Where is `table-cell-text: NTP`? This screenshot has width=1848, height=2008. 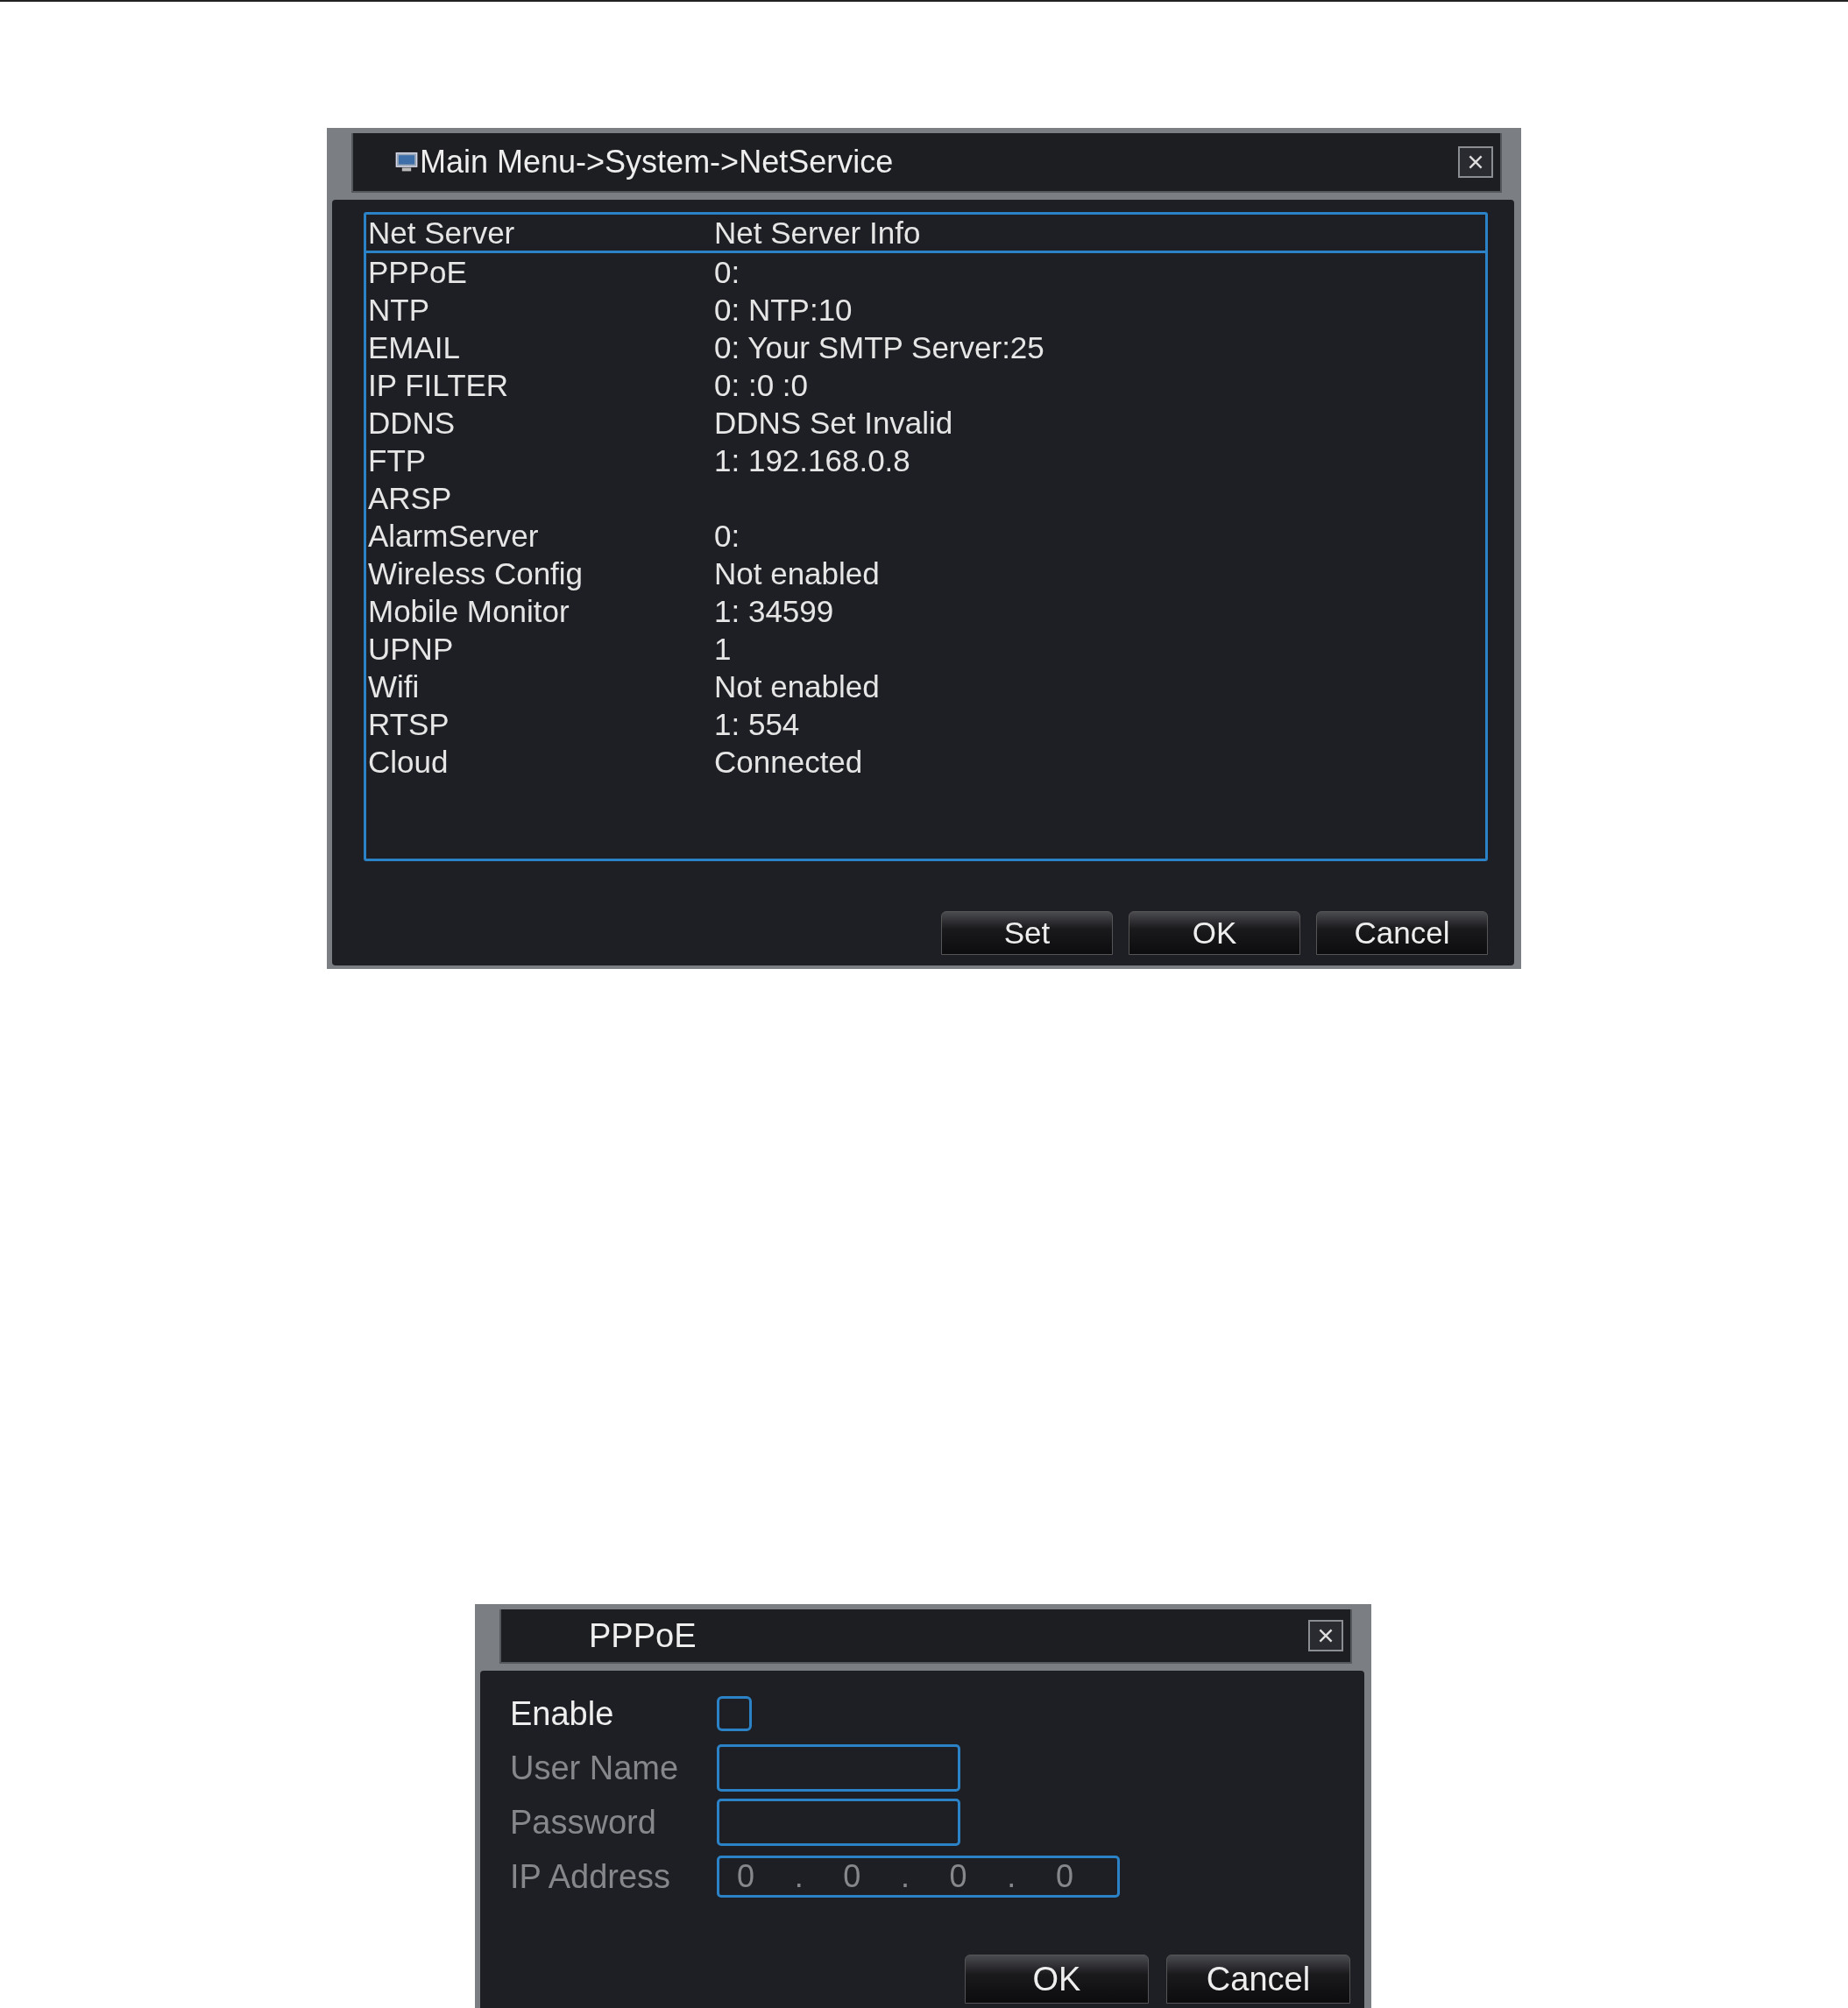 table-cell-text: NTP is located at coordinates (398, 310).